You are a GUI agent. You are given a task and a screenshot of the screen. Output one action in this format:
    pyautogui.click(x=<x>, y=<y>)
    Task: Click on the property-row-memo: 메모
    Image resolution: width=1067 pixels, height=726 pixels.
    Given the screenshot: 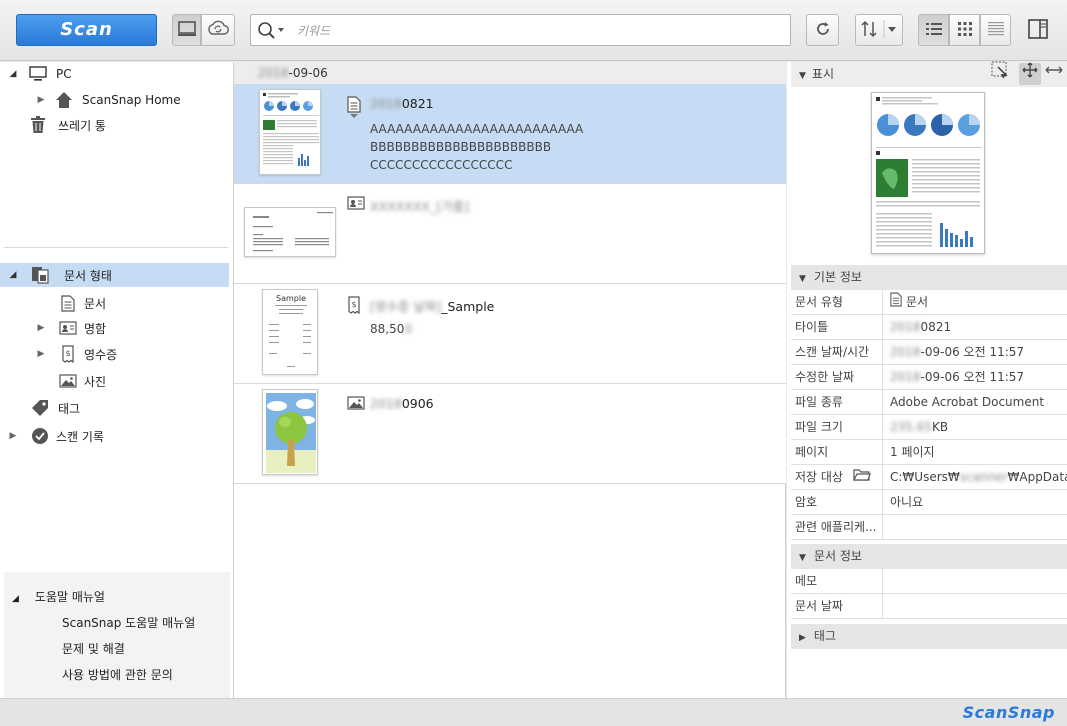 What is the action you would take?
    pyautogui.click(x=929, y=581)
    